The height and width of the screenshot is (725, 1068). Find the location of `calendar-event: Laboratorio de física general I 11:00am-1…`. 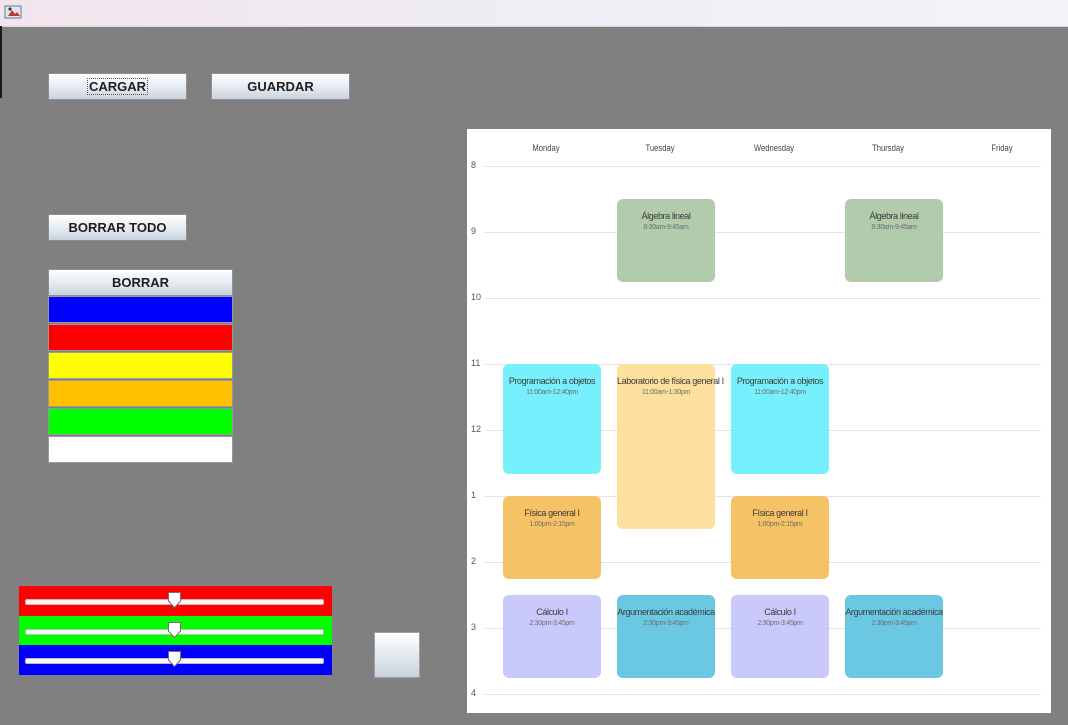

calendar-event: Laboratorio de física general I 11:00am-1… is located at coordinates (670, 446).